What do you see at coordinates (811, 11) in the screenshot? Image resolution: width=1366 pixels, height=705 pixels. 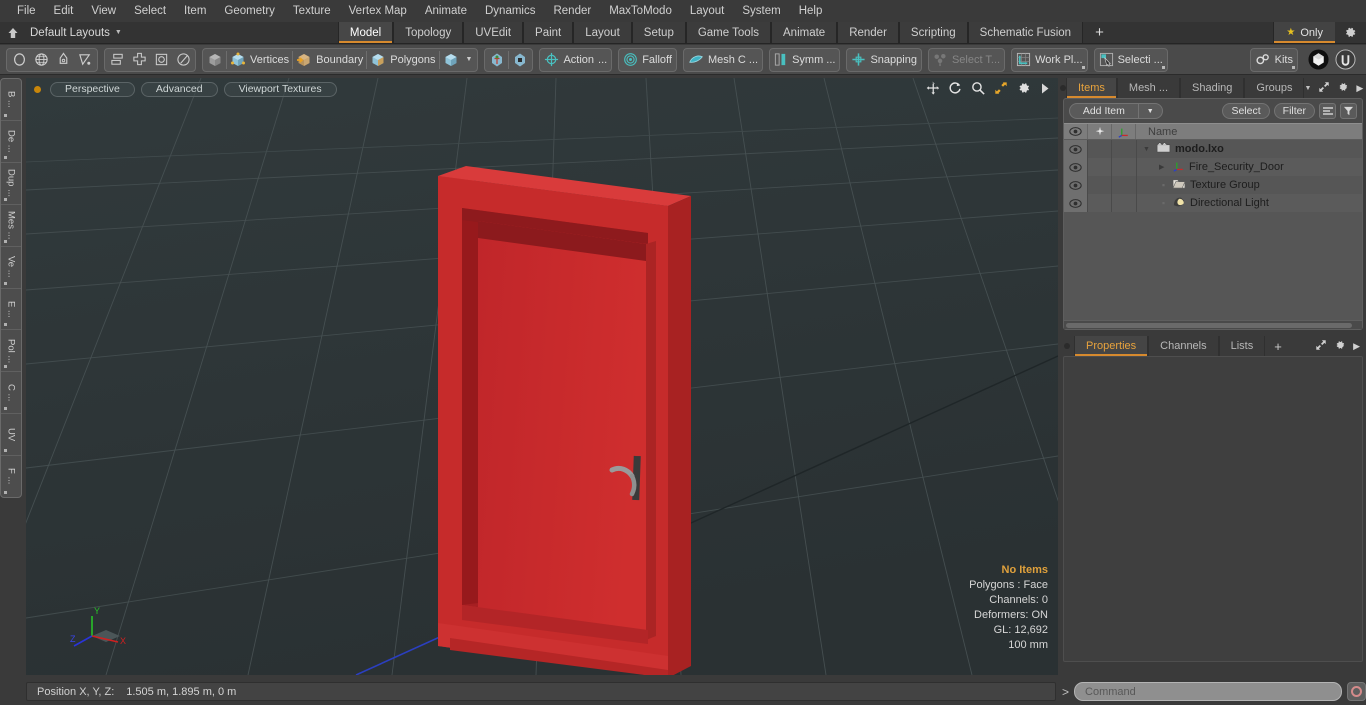 I see `menu-item-help: Help` at bounding box center [811, 11].